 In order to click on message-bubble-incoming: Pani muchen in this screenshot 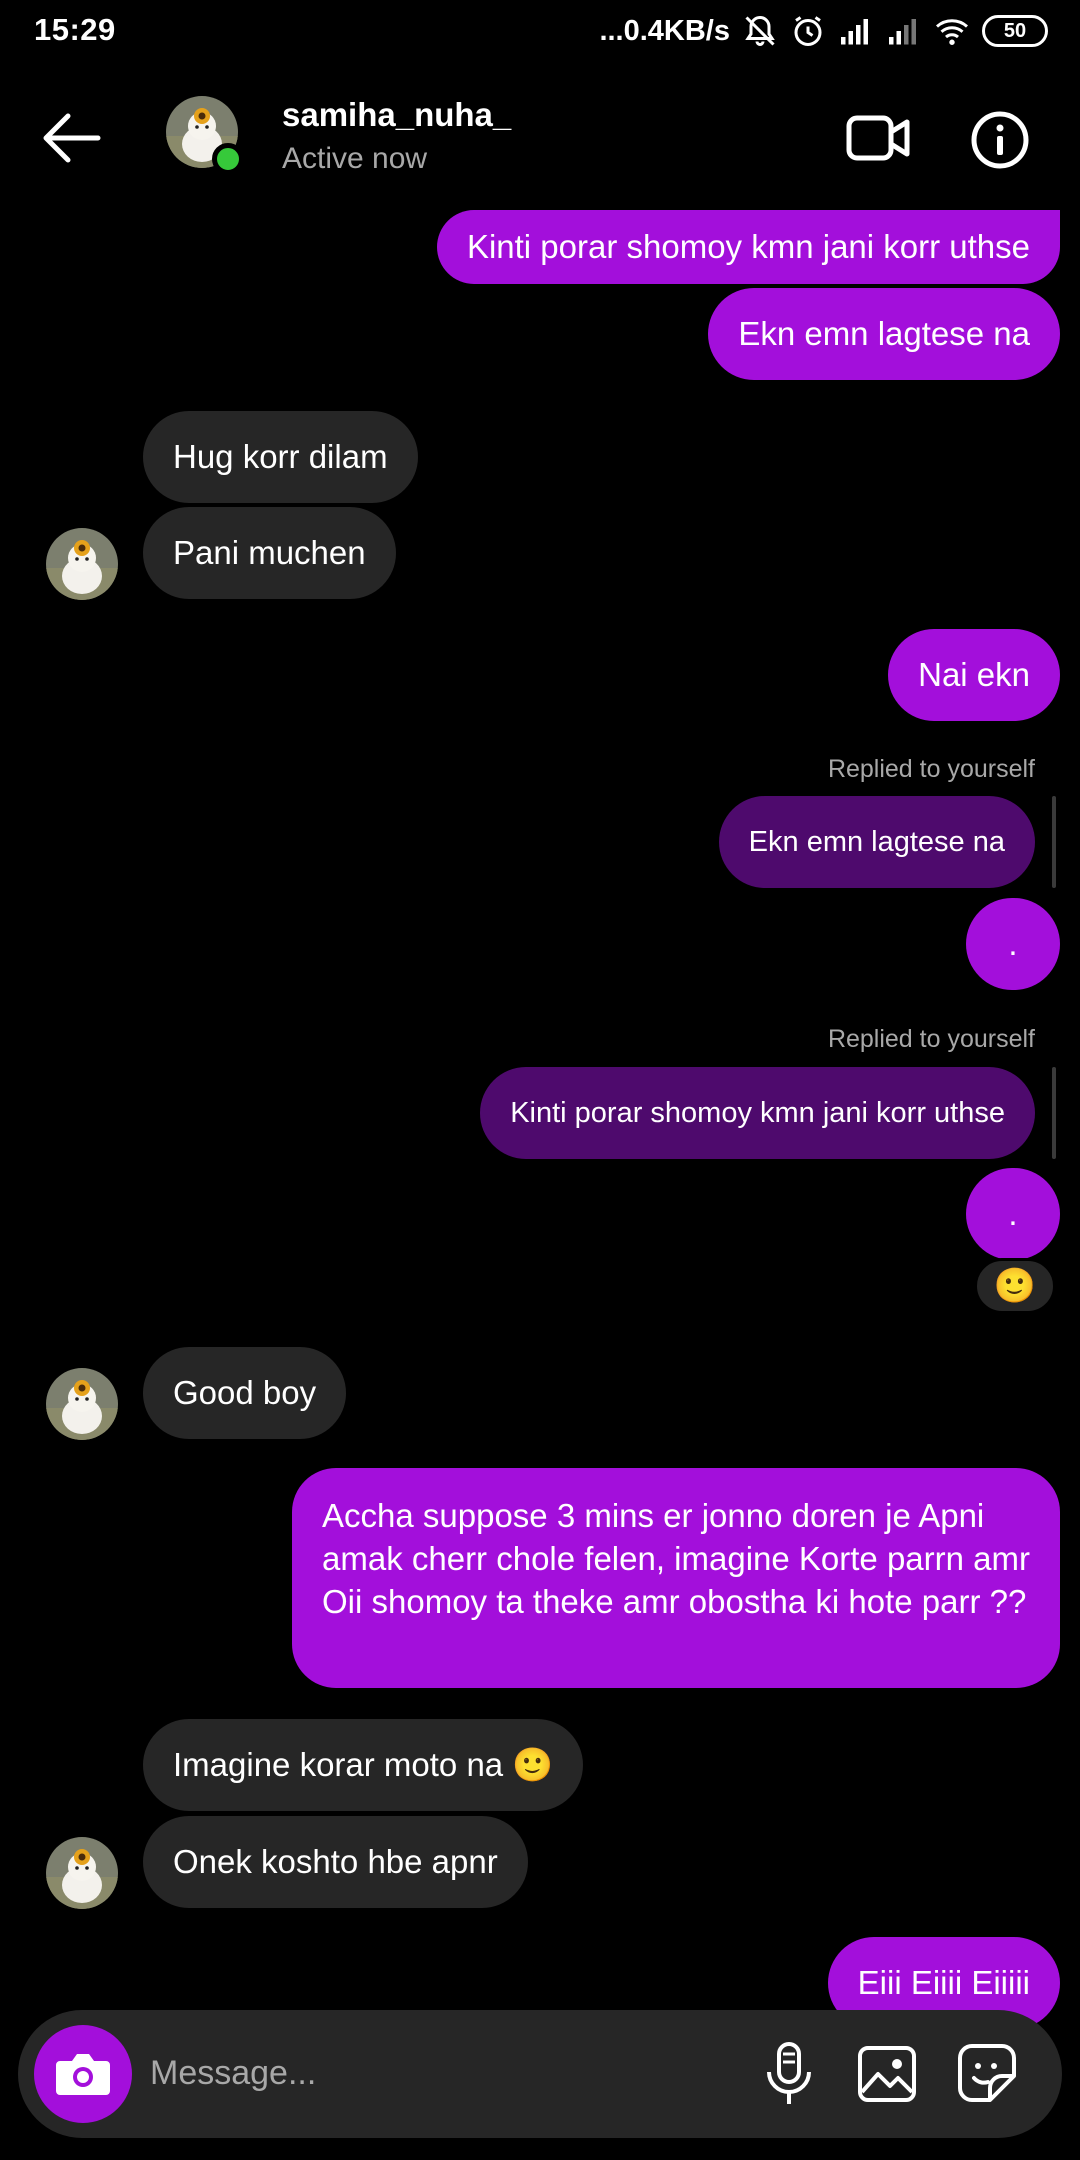, I will do `click(269, 553)`.